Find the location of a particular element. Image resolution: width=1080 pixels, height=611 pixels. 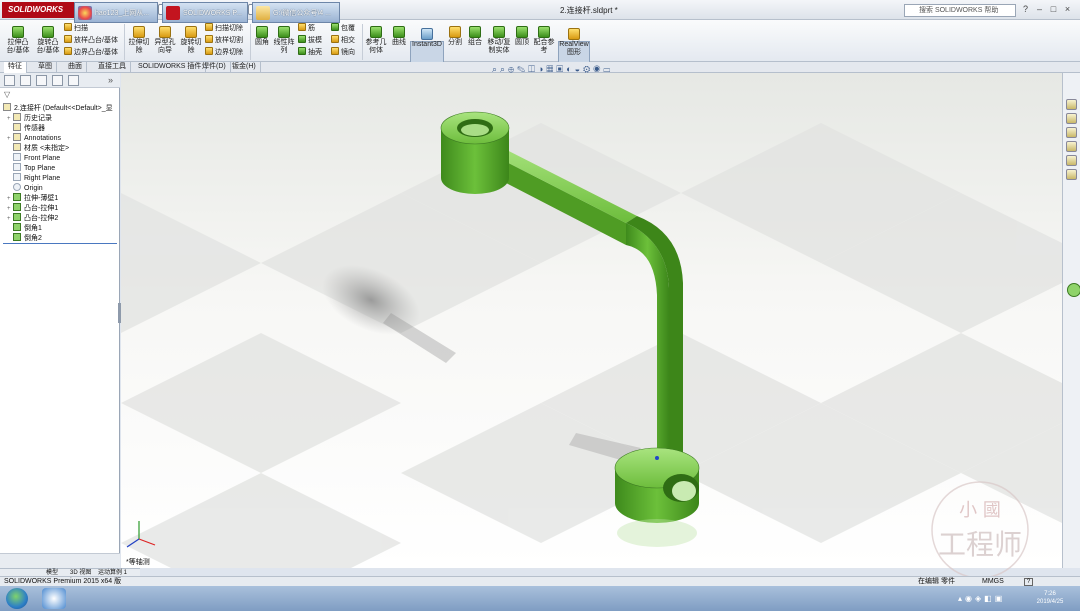

view-palette-icon is located at coordinates (1071, 146).